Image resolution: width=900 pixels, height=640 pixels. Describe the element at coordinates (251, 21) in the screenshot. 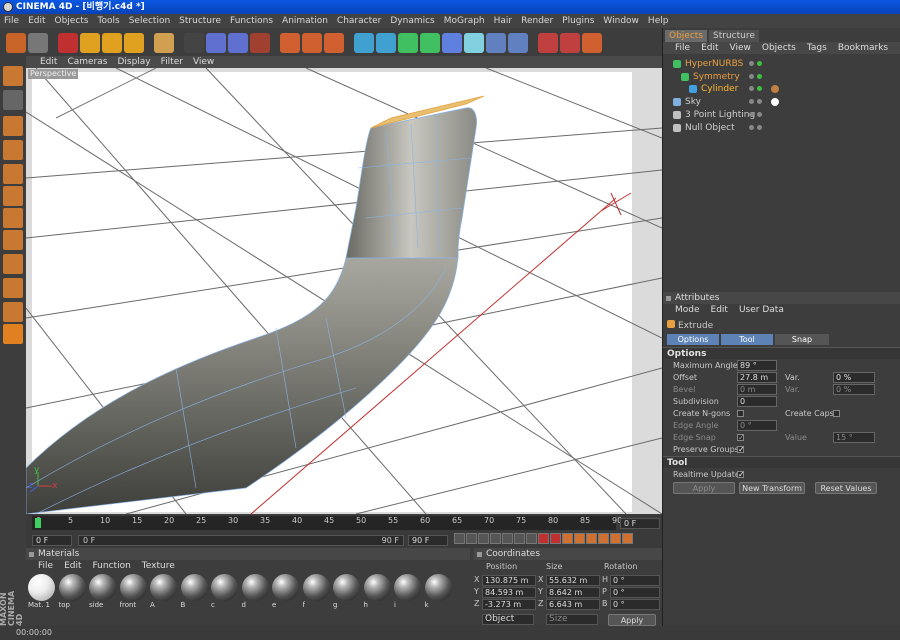

I see `menu-functions: Functions` at that location.